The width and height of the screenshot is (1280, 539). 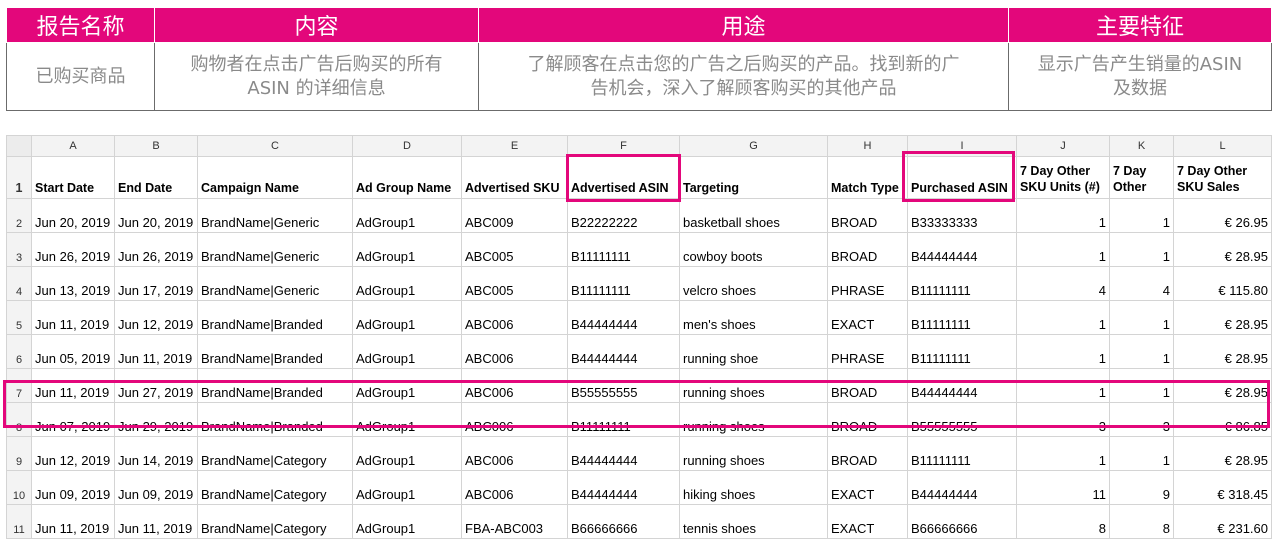 I want to click on header-cell: Campaign Name, so click(x=275, y=177).